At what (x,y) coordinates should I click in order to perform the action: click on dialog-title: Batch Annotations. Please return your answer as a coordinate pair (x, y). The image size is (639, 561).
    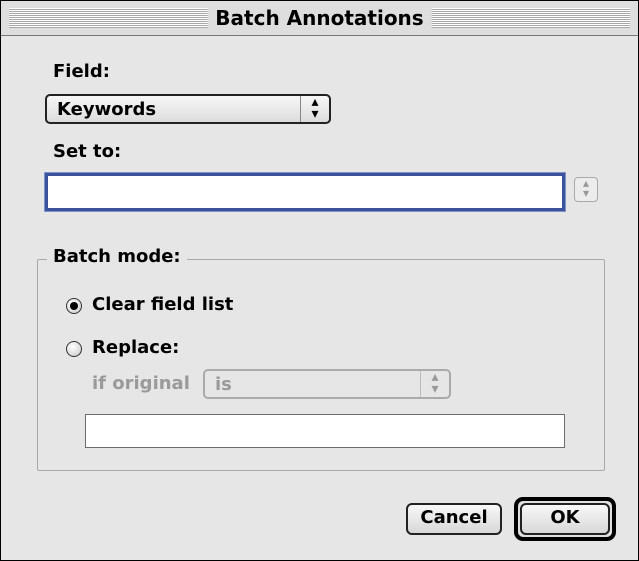
    Looking at the image, I should click on (319, 18).